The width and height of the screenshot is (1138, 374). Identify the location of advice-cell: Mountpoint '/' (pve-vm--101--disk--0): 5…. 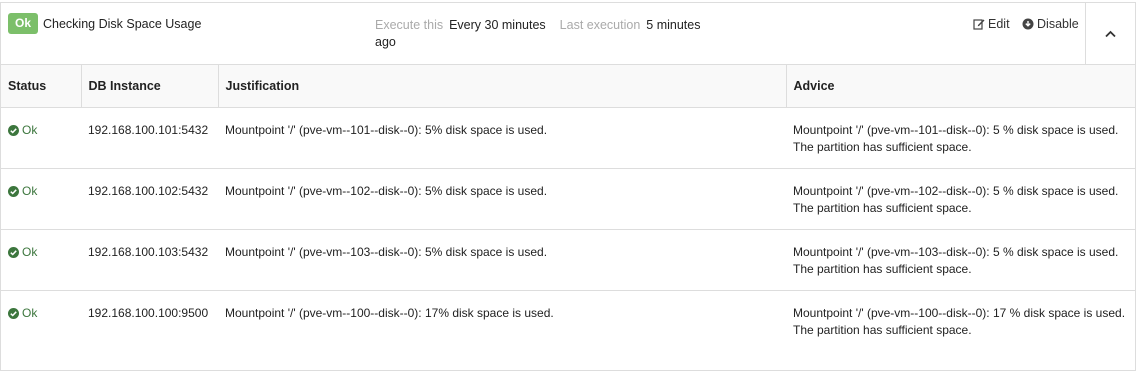
(960, 138).